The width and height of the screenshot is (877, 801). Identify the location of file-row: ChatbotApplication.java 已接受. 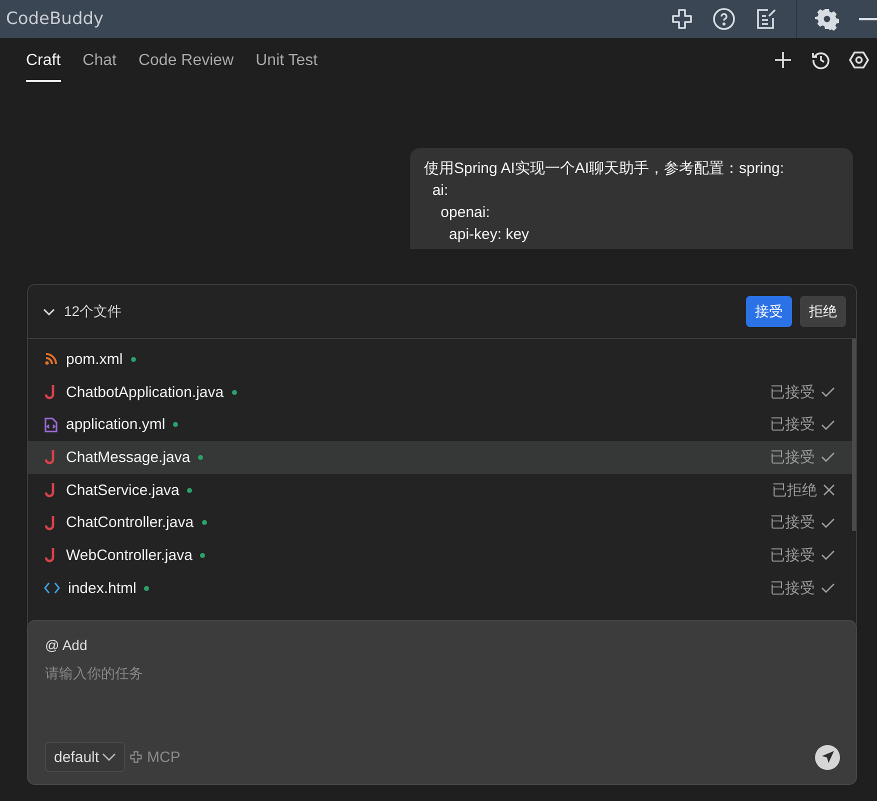
(442, 392).